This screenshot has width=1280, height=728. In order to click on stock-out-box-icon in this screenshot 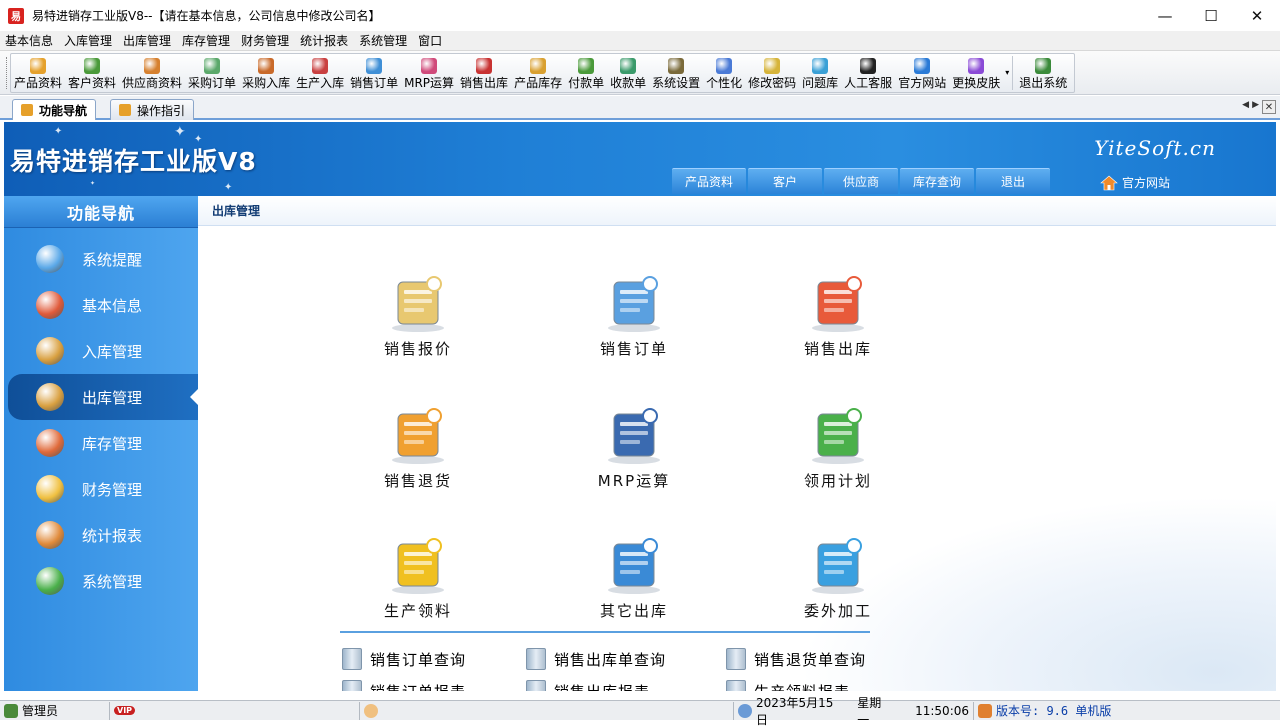, I will do `click(50, 397)`.